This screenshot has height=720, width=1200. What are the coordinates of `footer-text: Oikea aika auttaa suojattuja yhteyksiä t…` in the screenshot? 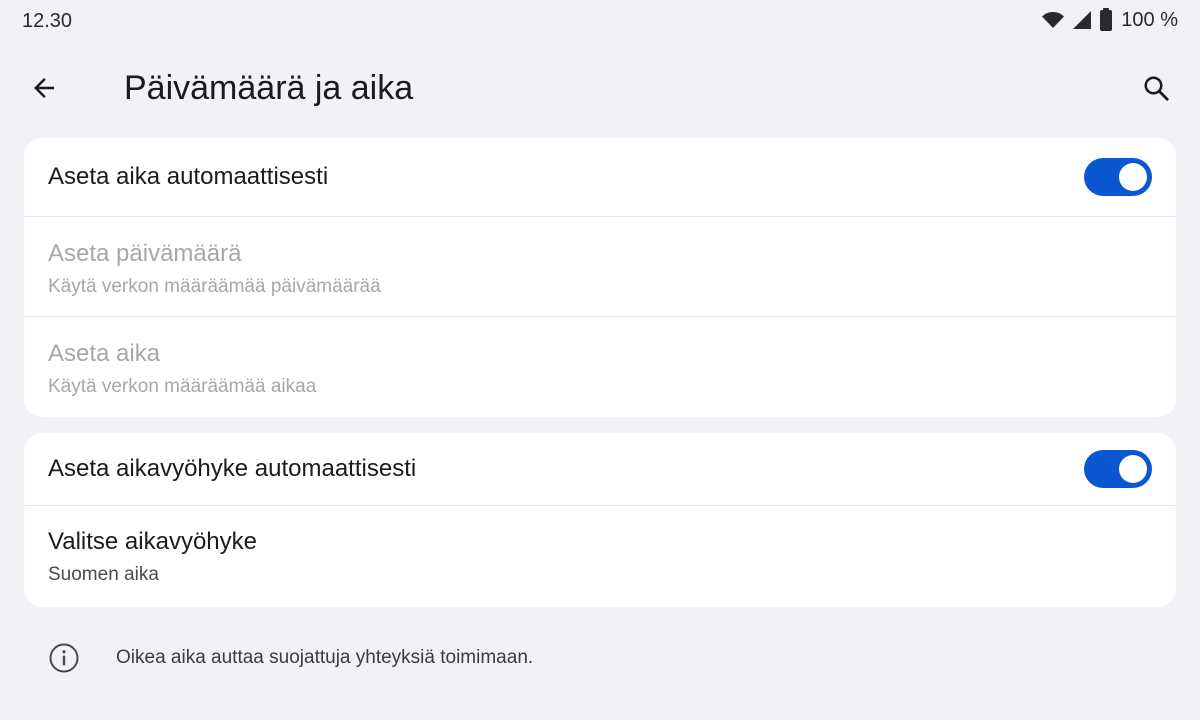 It's located at (325, 657).